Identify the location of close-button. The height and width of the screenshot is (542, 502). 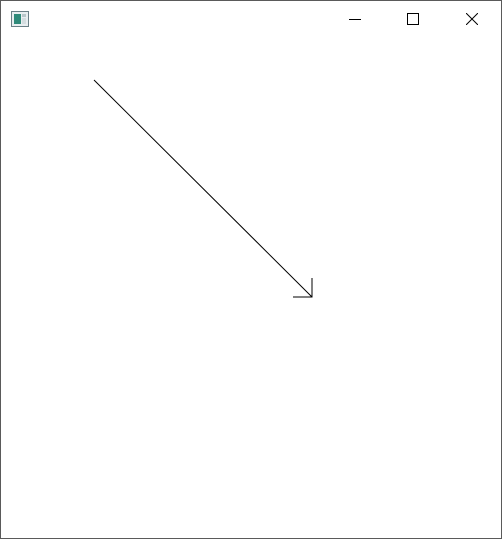
(472, 19).